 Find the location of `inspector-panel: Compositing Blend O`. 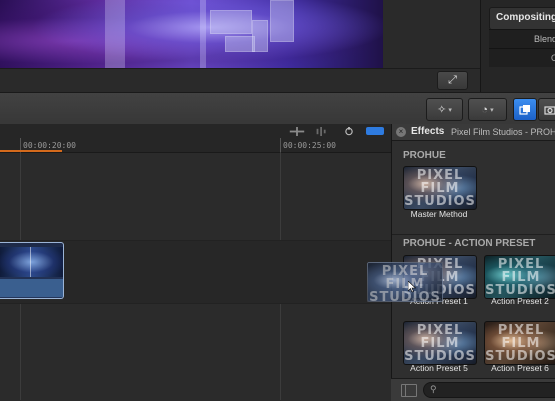

inspector-panel: Compositing Blend O is located at coordinates (517, 46).